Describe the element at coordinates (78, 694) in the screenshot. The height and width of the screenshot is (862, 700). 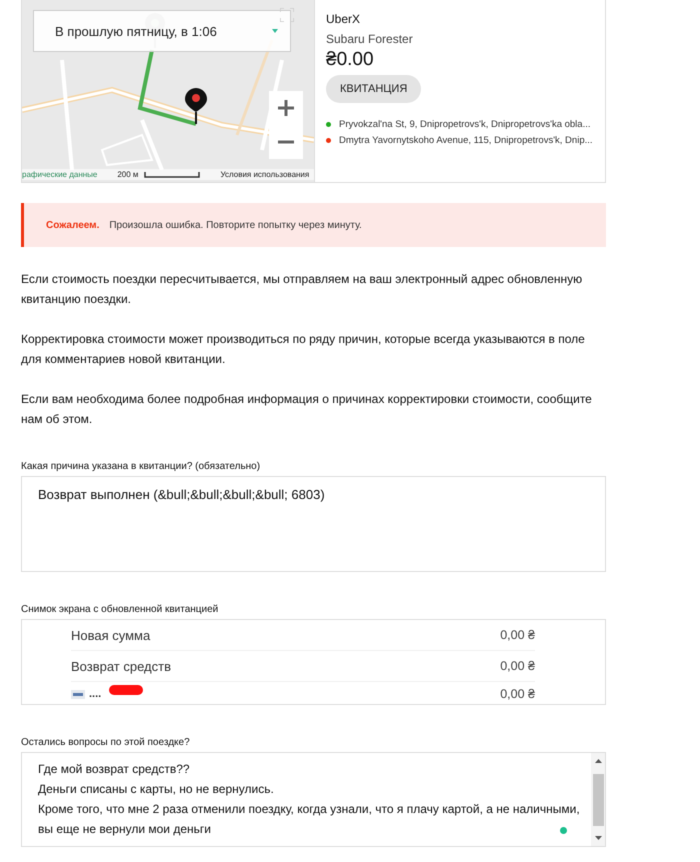
I see `card-icon` at that location.